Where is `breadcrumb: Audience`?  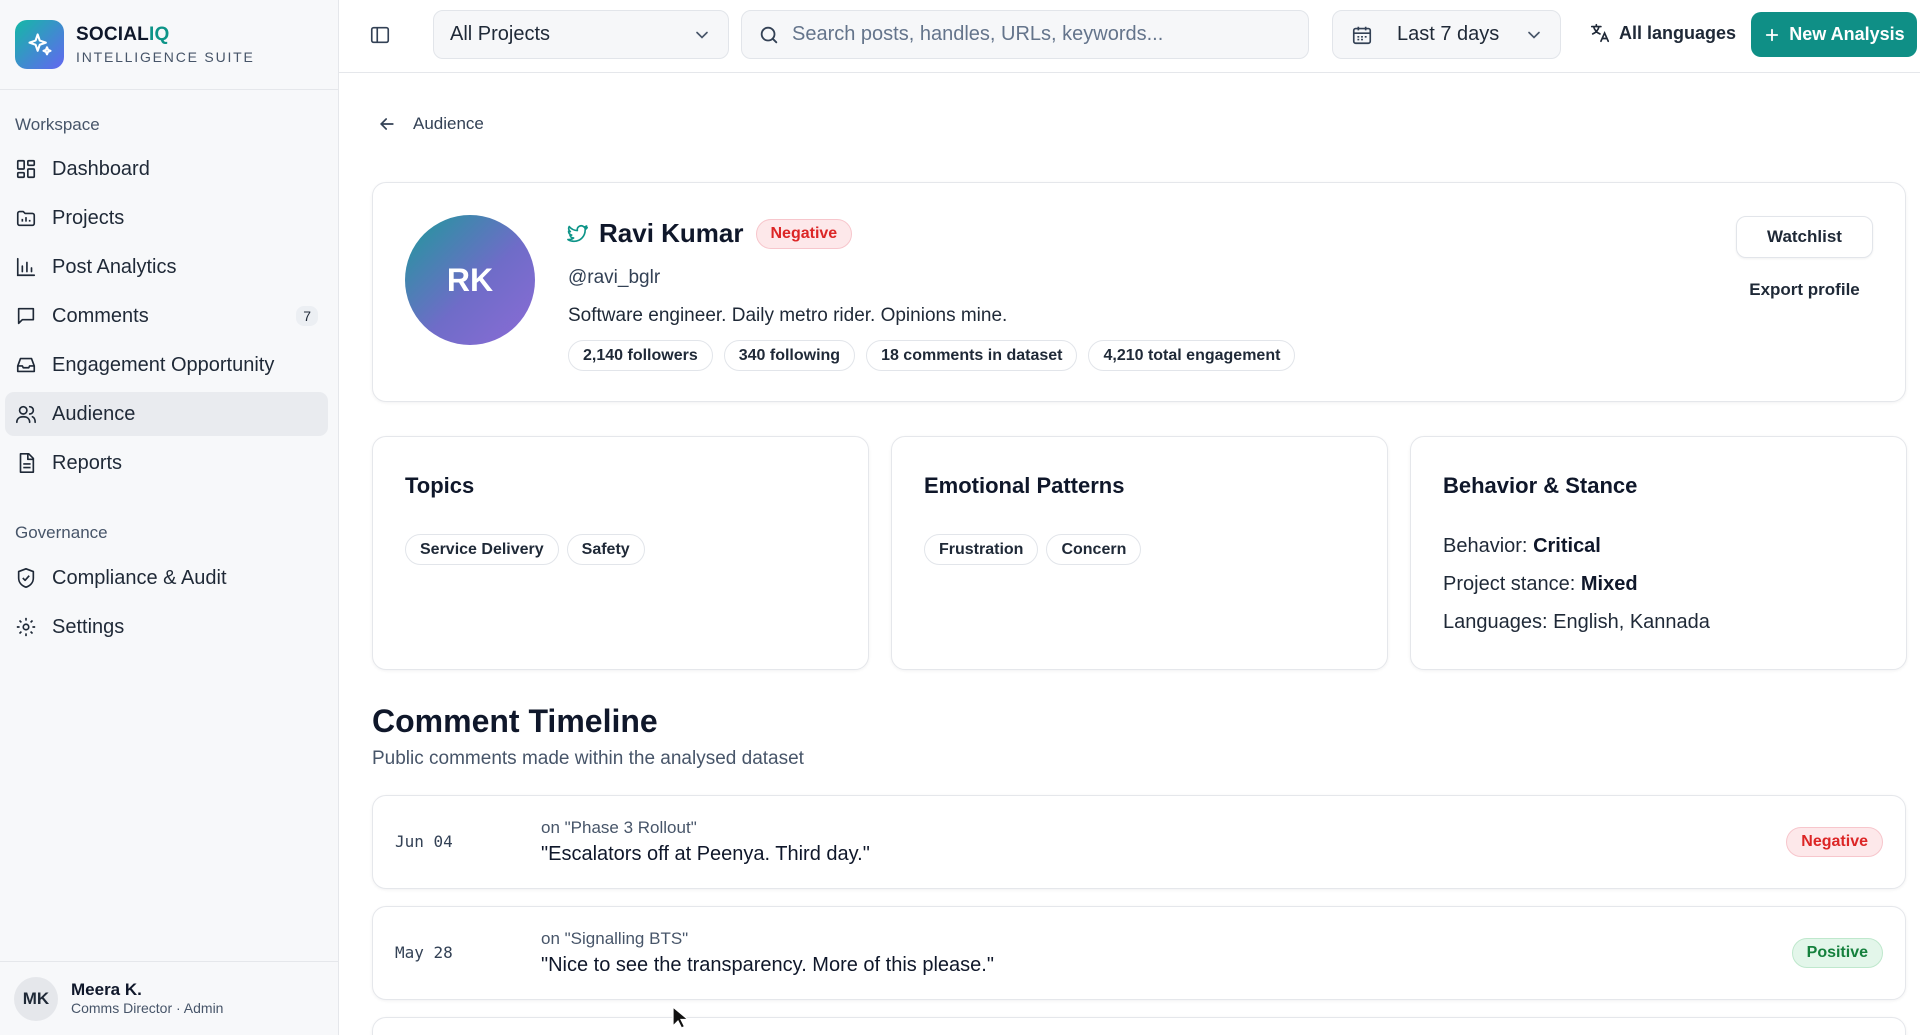
breadcrumb: Audience is located at coordinates (430, 124).